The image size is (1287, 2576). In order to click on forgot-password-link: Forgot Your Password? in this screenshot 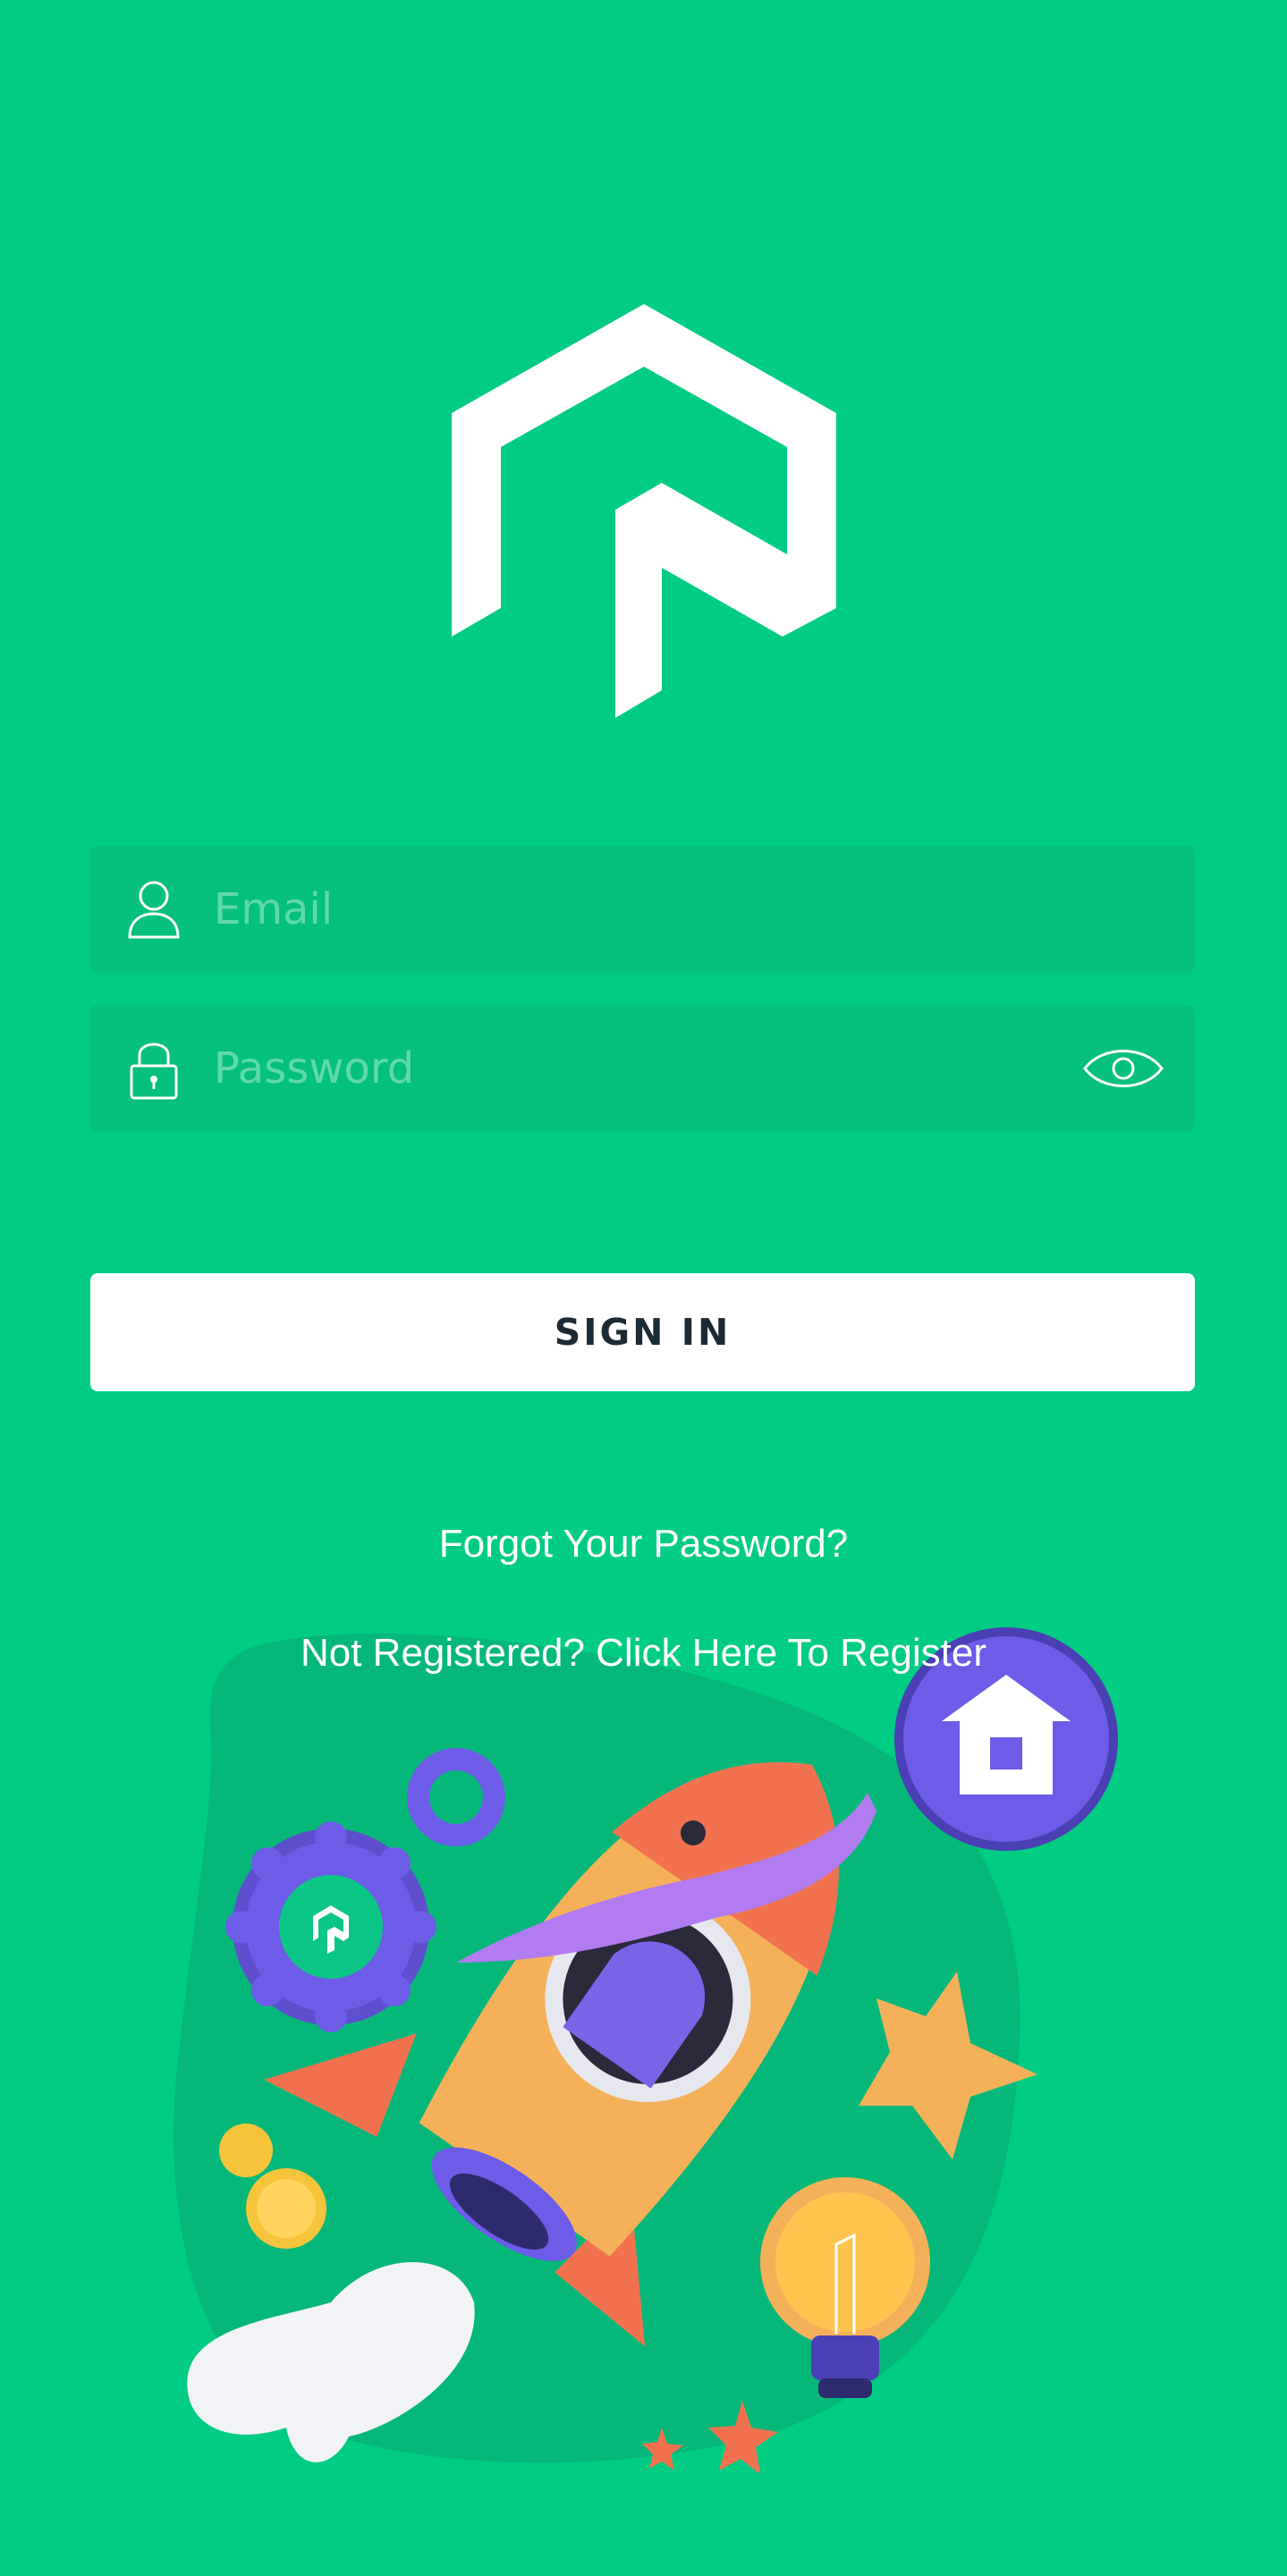, I will do `click(643, 1544)`.